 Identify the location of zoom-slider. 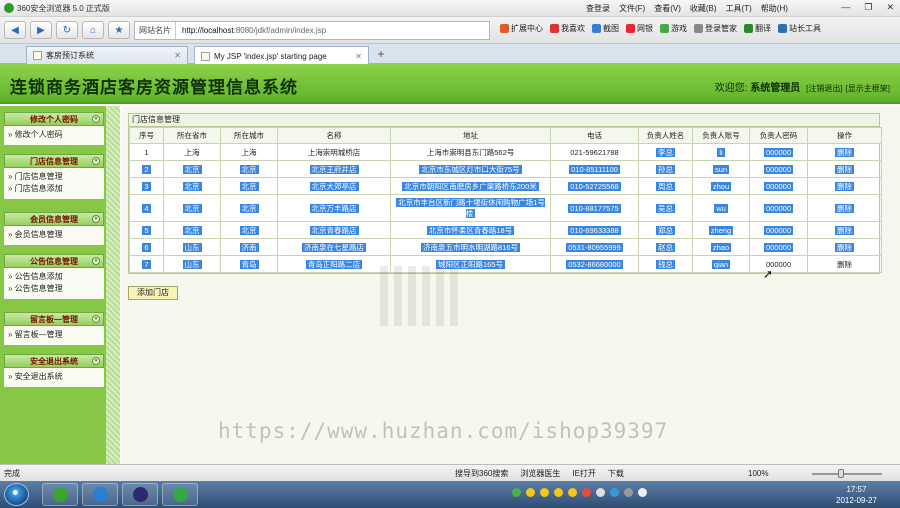
(847, 474).